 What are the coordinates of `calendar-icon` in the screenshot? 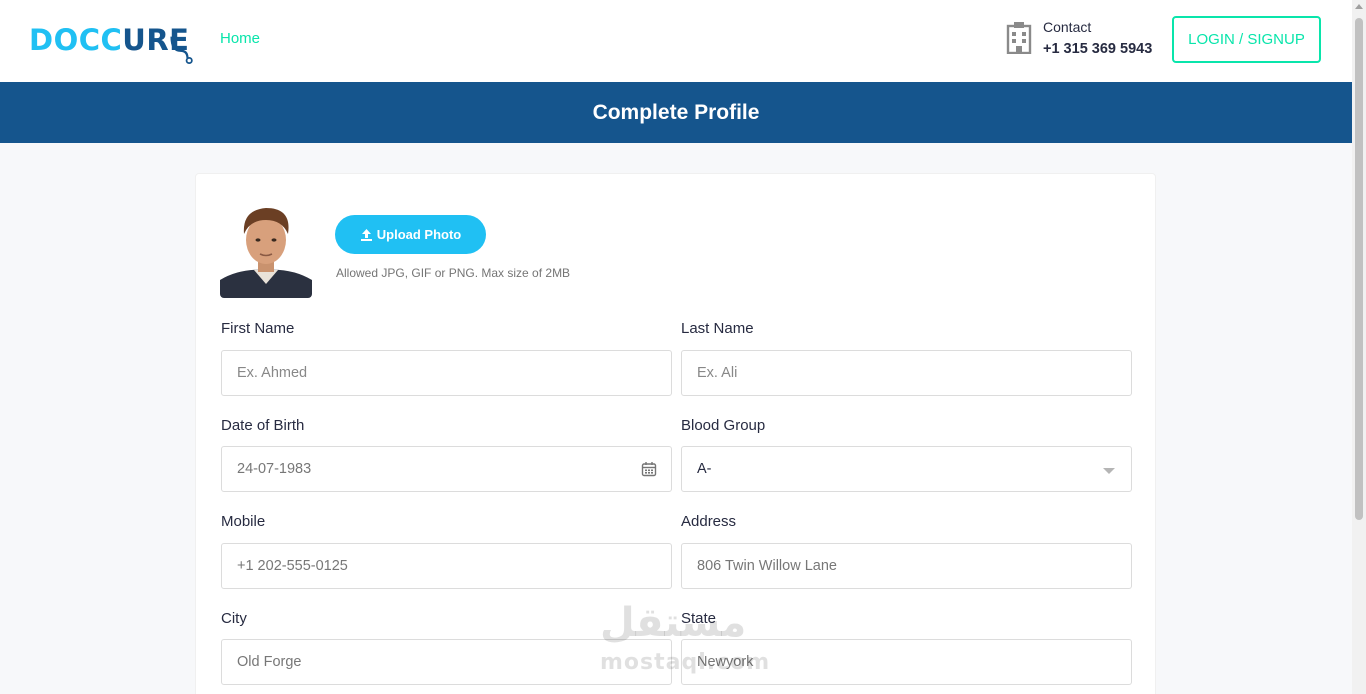 It's located at (649, 469).